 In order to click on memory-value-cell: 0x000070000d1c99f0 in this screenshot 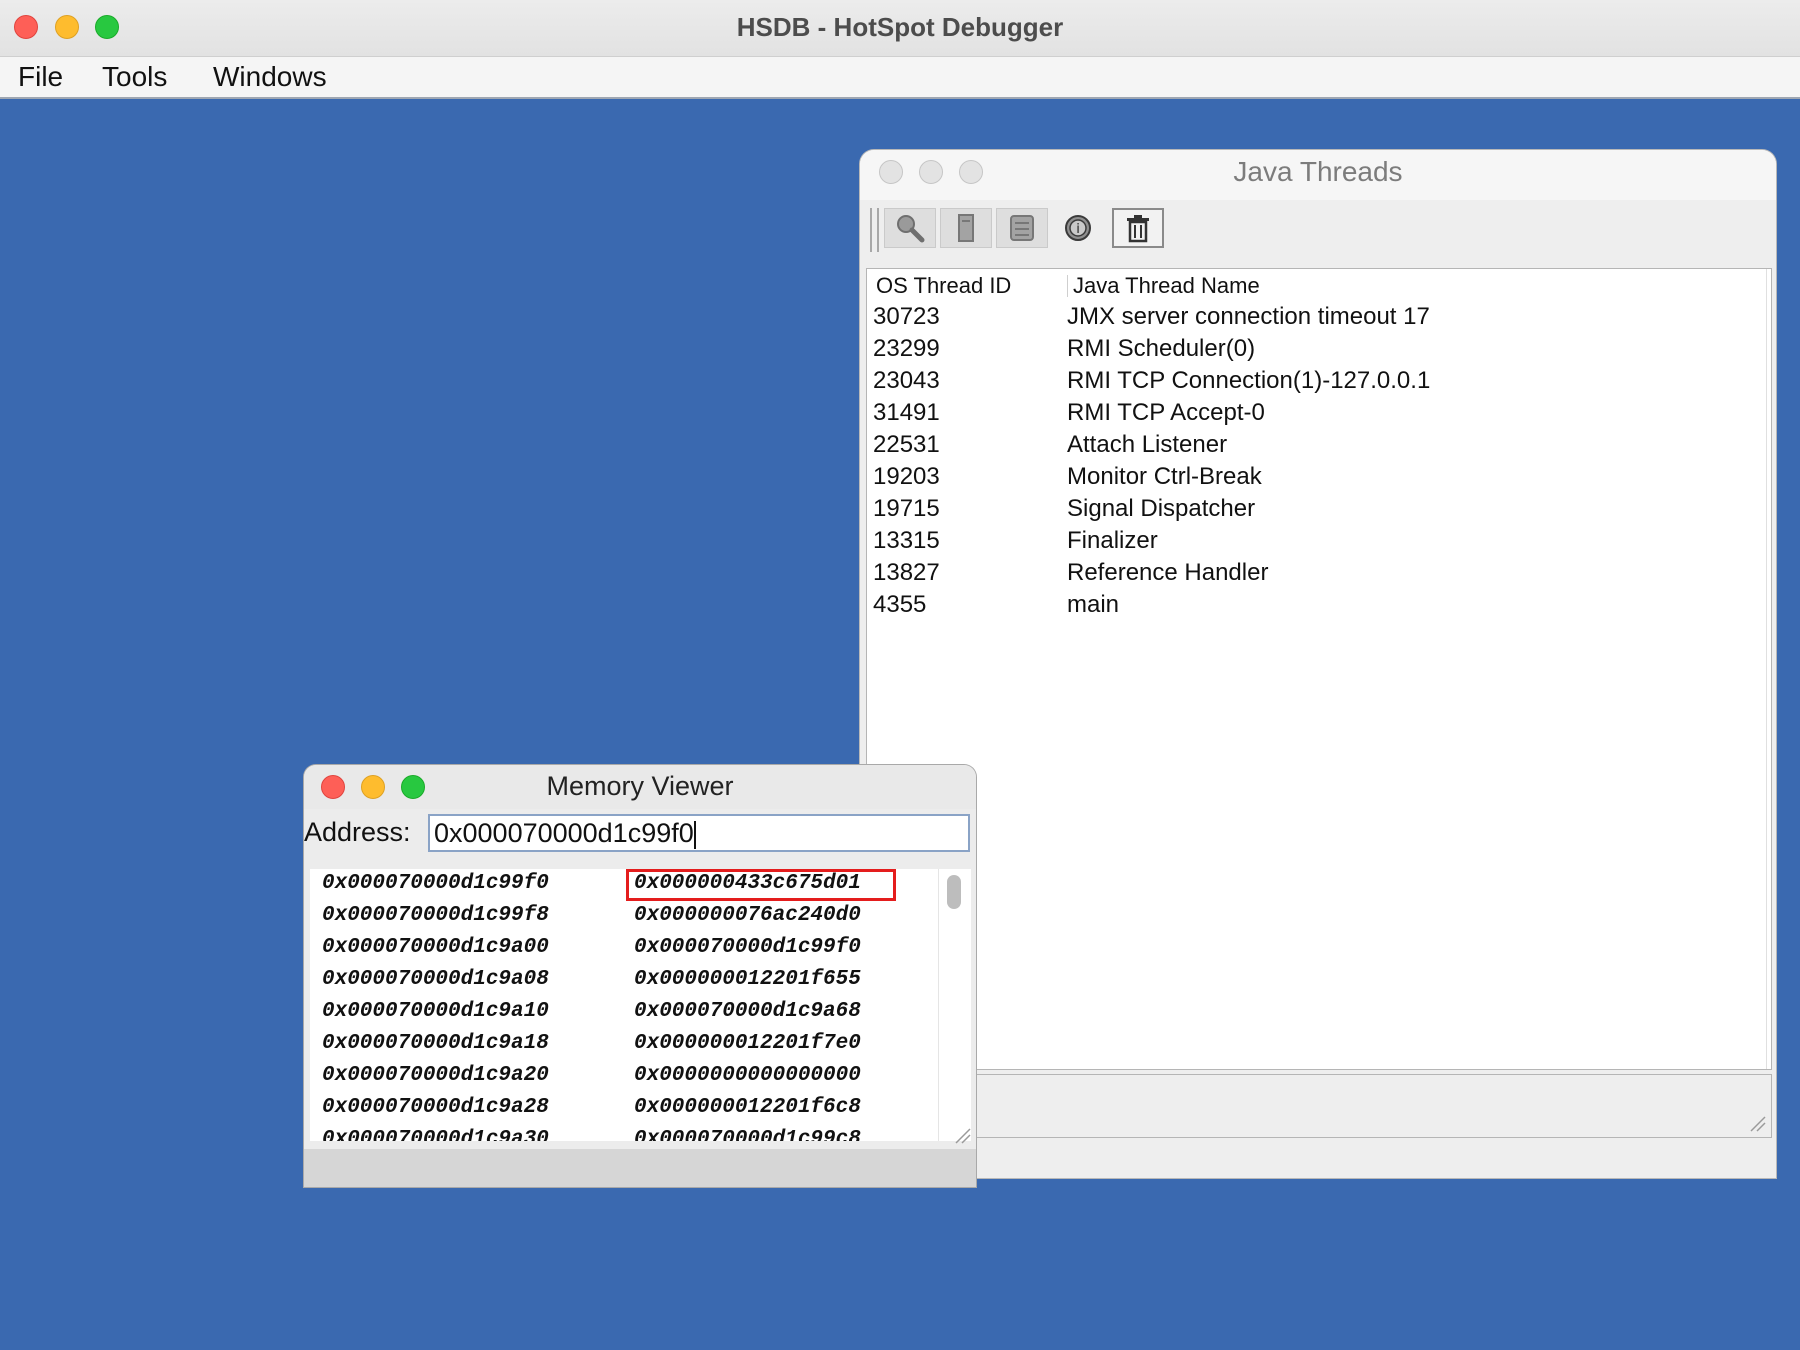, I will do `click(747, 947)`.